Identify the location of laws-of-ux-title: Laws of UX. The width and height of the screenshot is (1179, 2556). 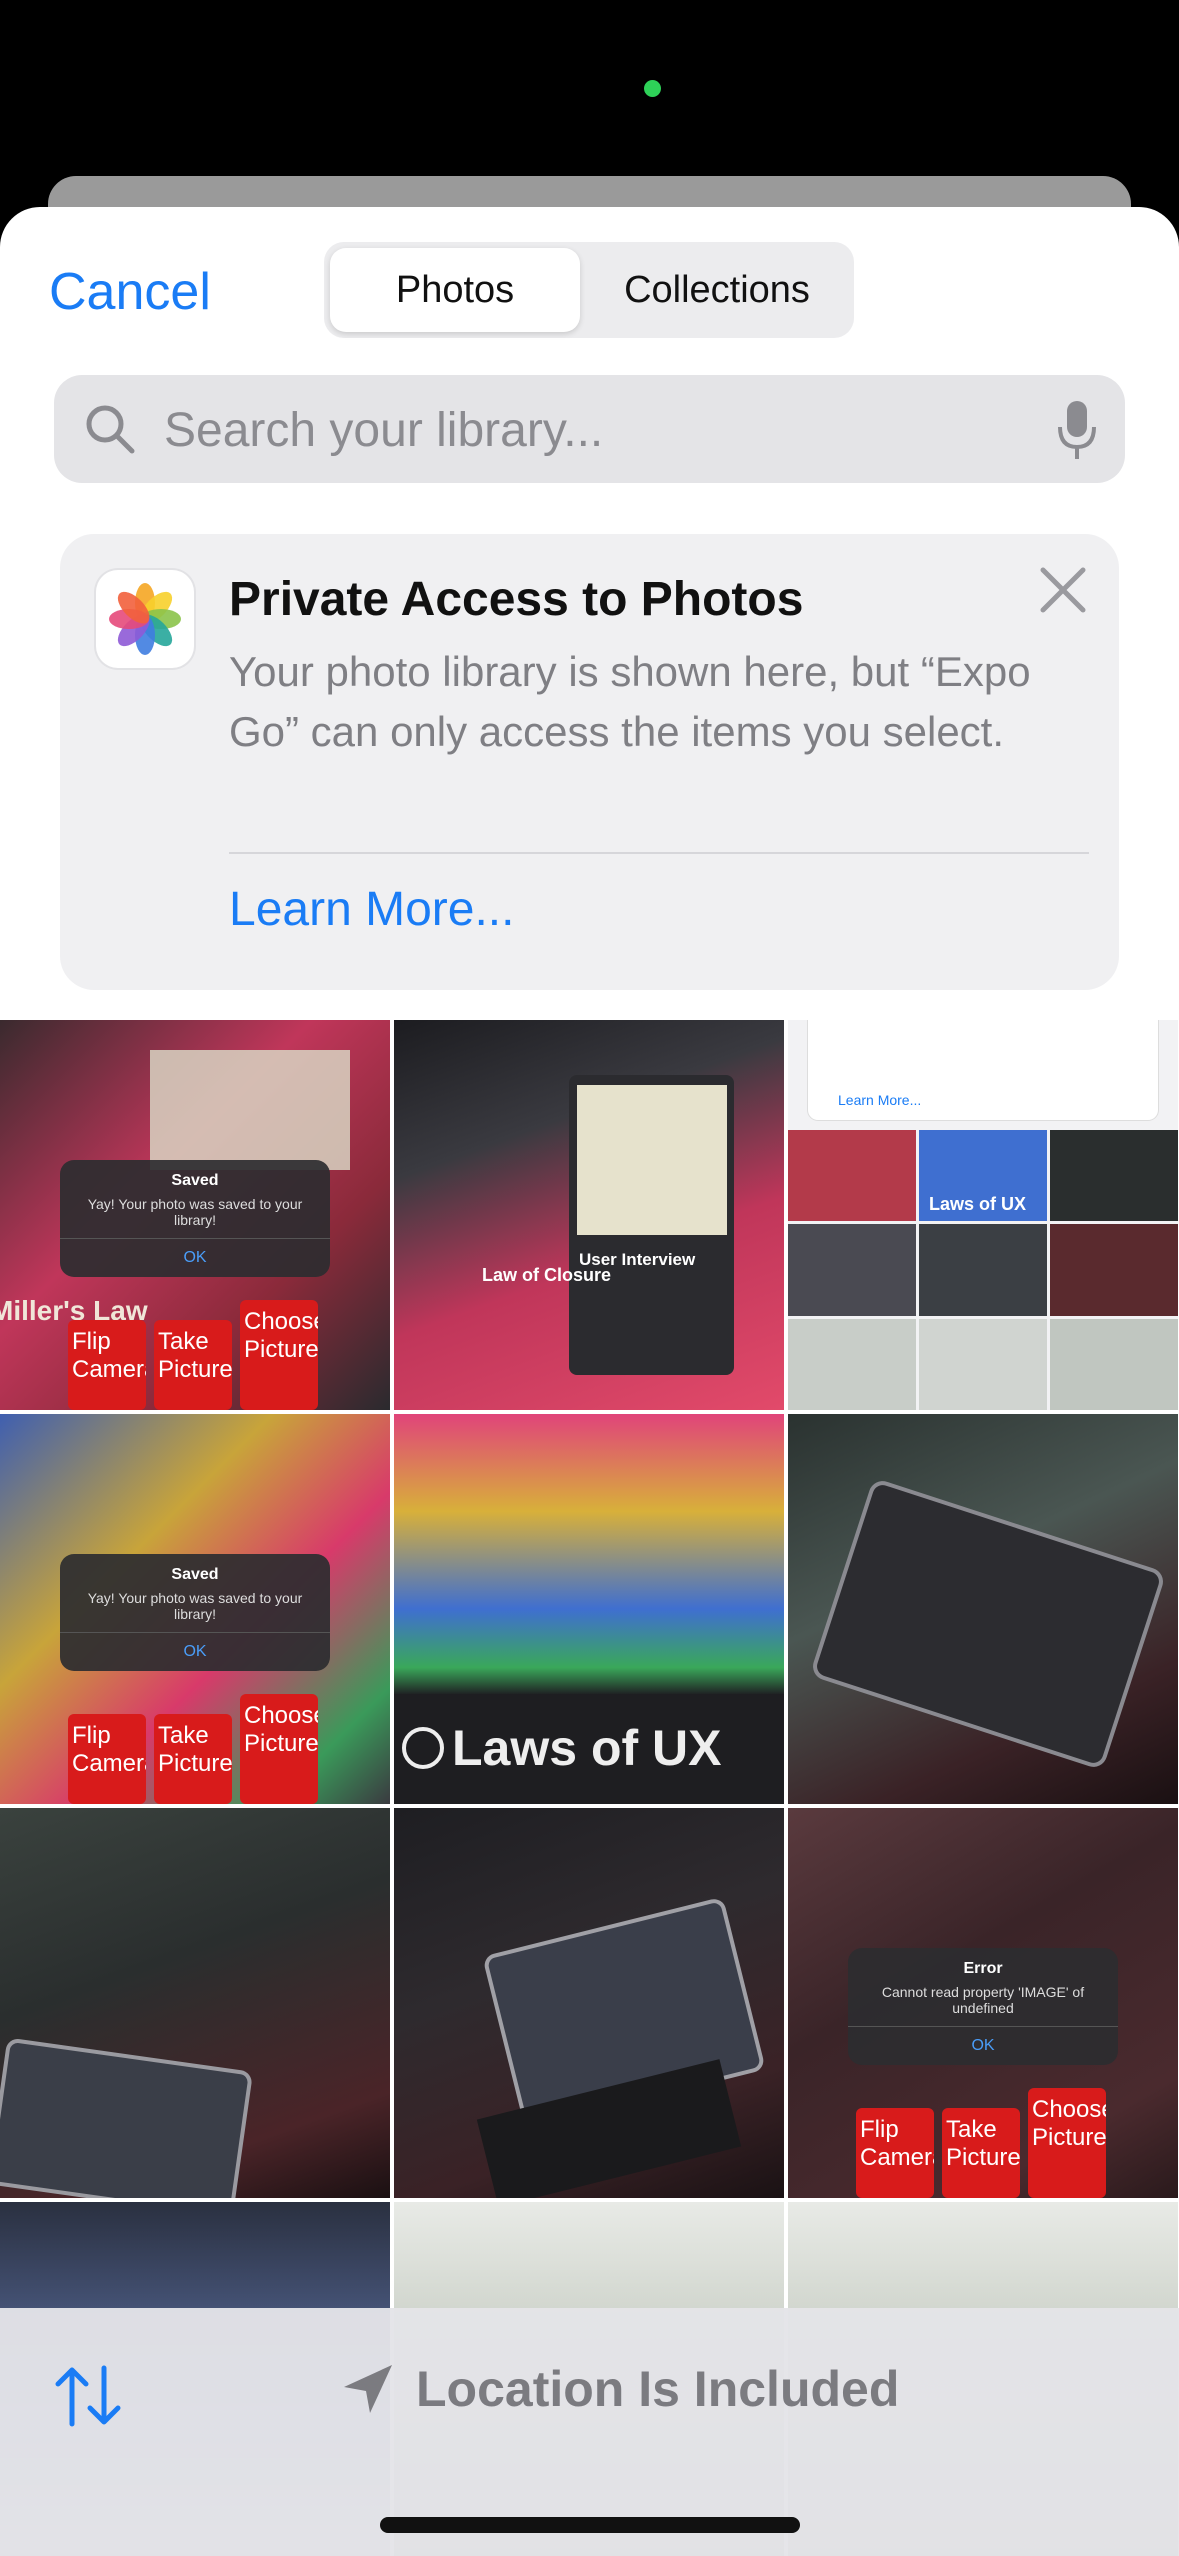
(587, 1748).